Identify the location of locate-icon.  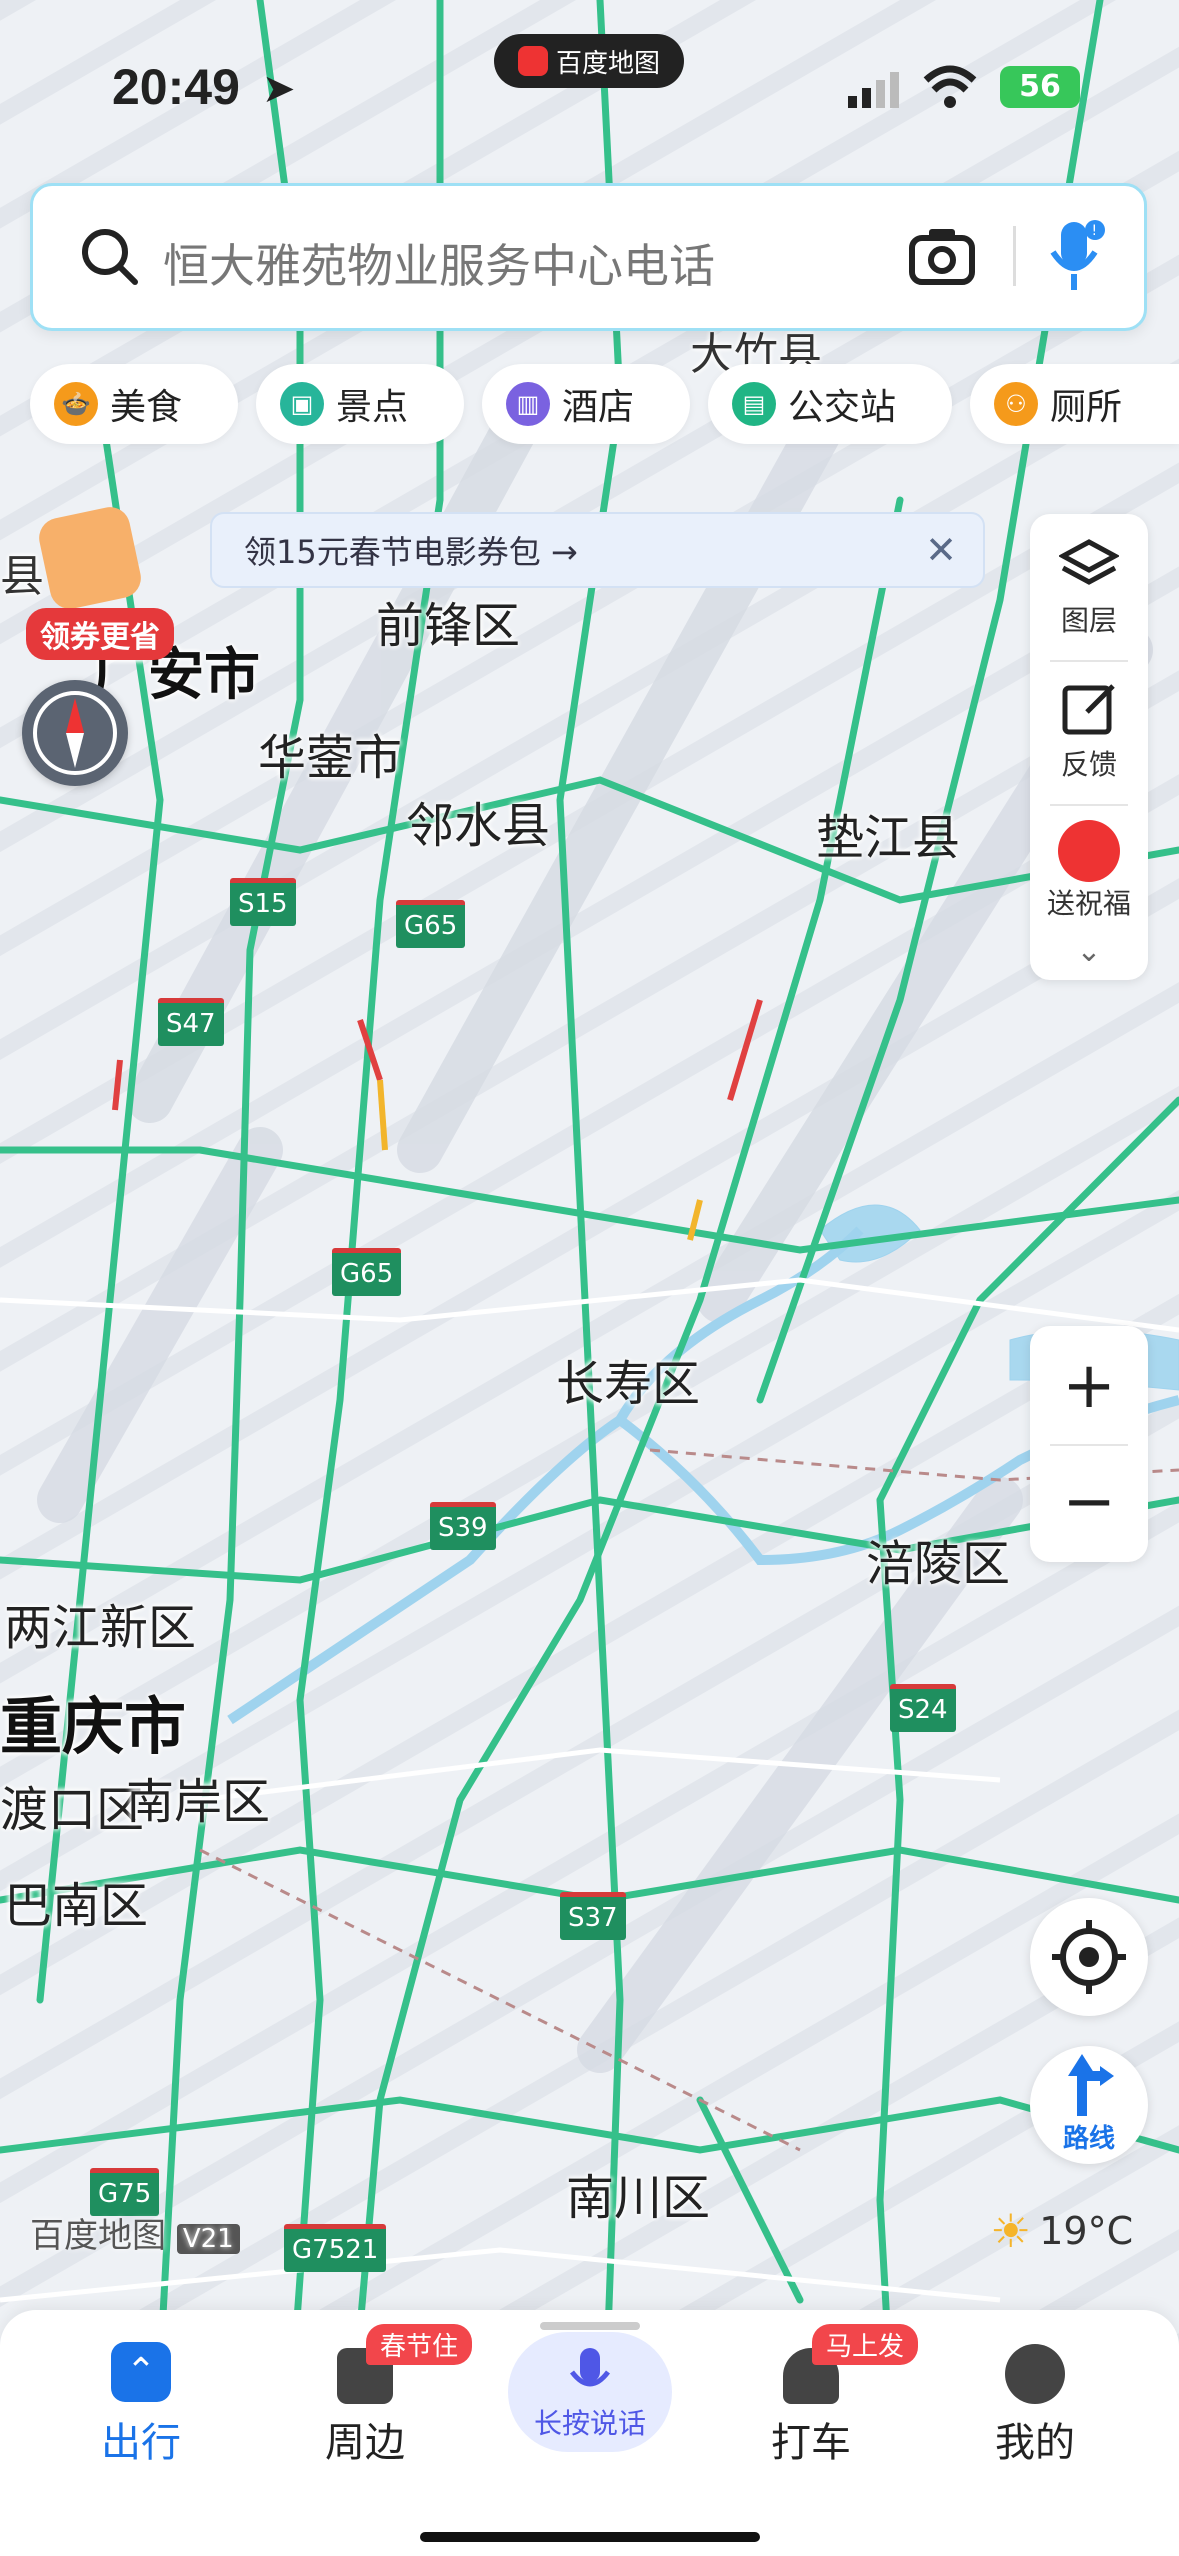
(1089, 1957).